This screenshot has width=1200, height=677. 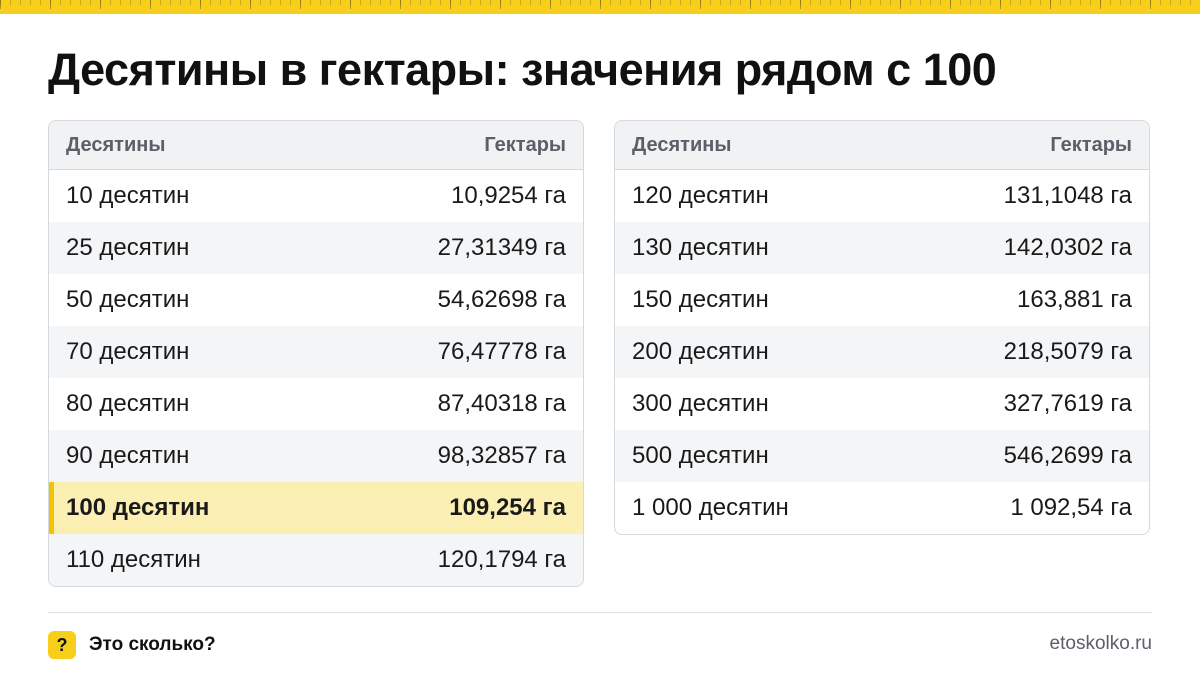 What do you see at coordinates (316, 560) in the screenshot?
I see `table-row: 110 десятин 120,1794 га` at bounding box center [316, 560].